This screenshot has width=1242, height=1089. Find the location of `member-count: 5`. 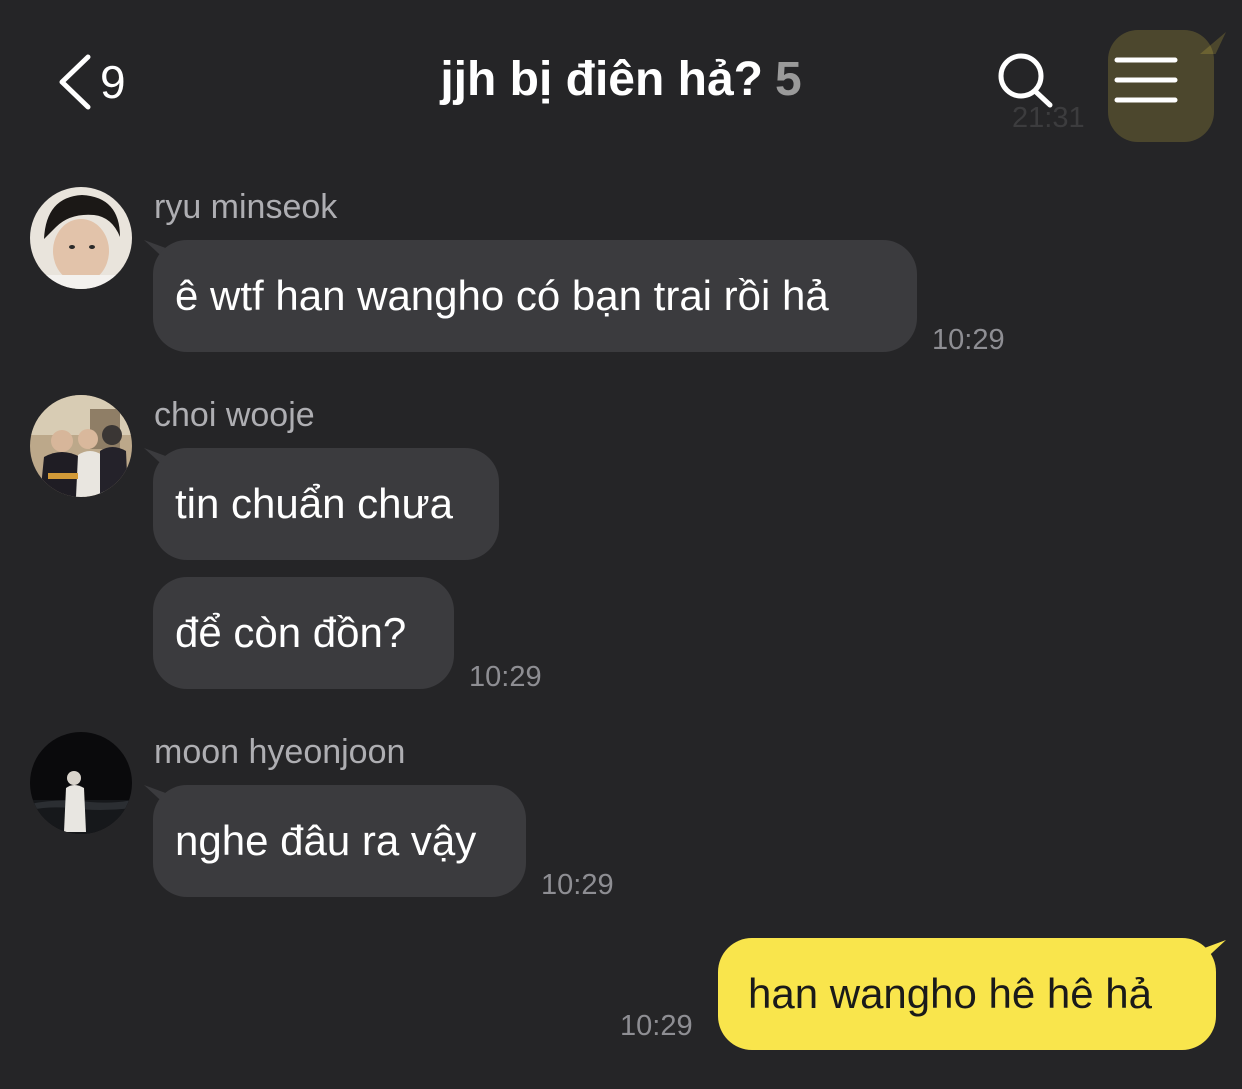

member-count: 5 is located at coordinates (788, 79).